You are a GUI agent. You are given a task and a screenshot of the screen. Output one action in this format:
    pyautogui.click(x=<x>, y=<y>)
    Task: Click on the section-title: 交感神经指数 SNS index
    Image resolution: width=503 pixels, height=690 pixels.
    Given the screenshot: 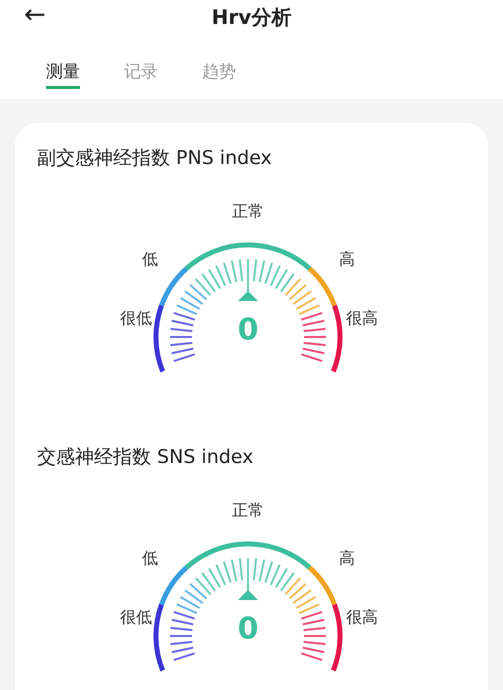 What is the action you would take?
    pyautogui.click(x=145, y=457)
    